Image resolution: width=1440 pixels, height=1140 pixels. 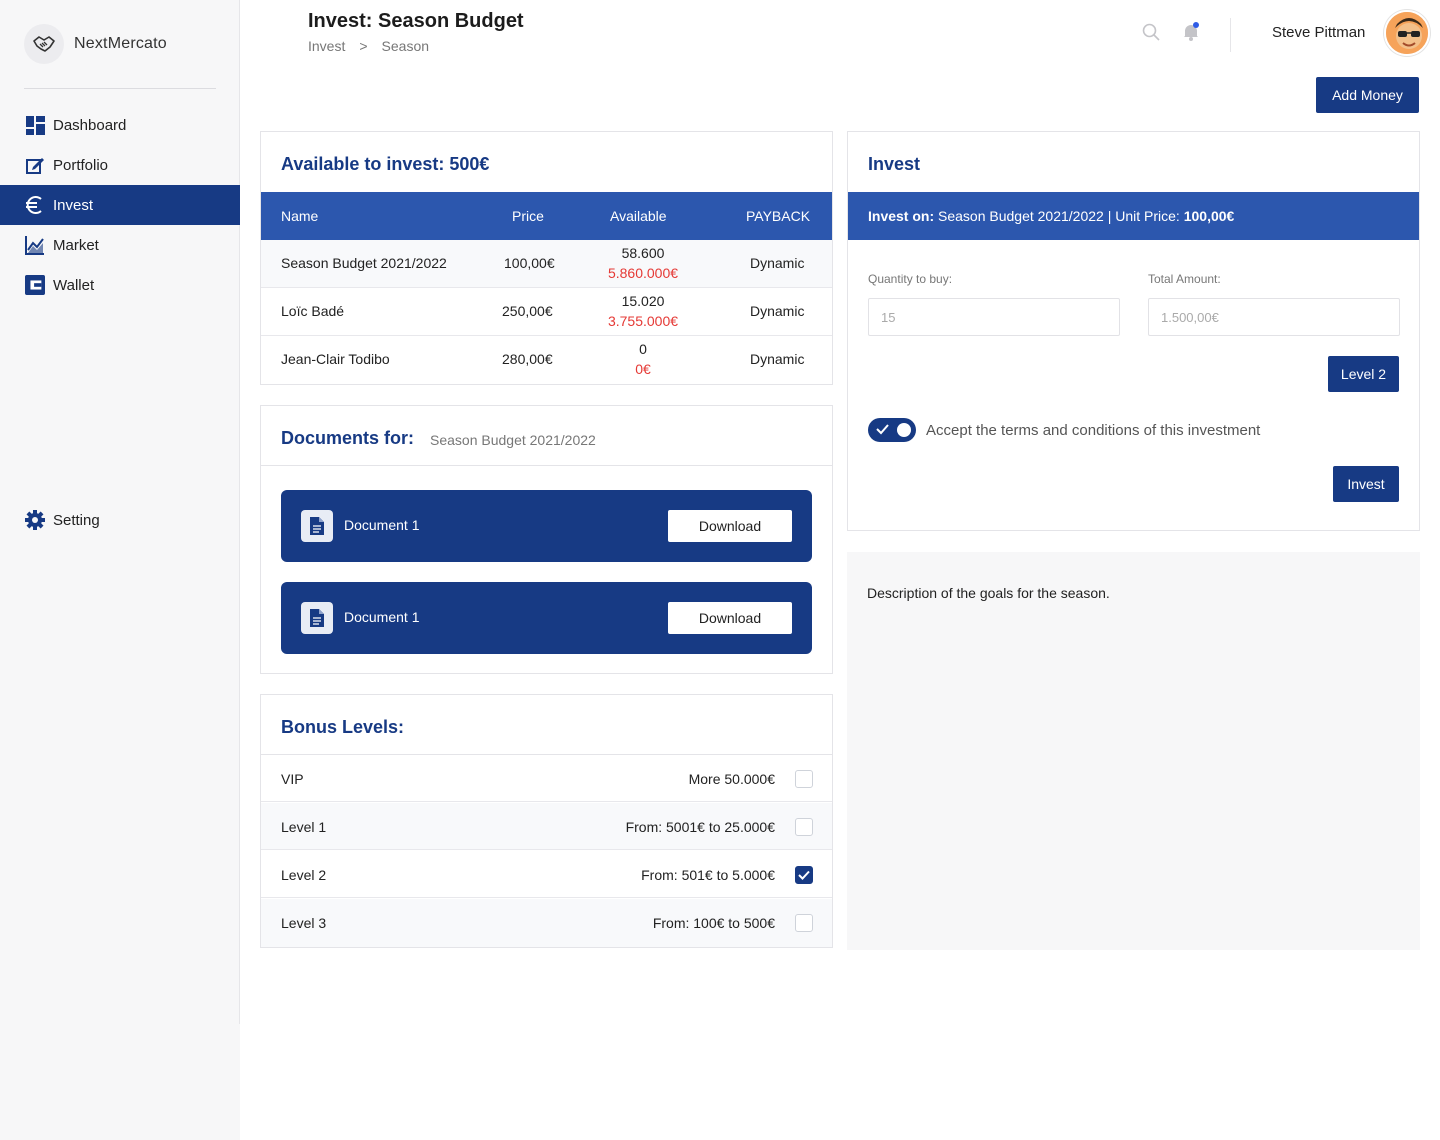 I want to click on header-divider, so click(x=1230, y=35).